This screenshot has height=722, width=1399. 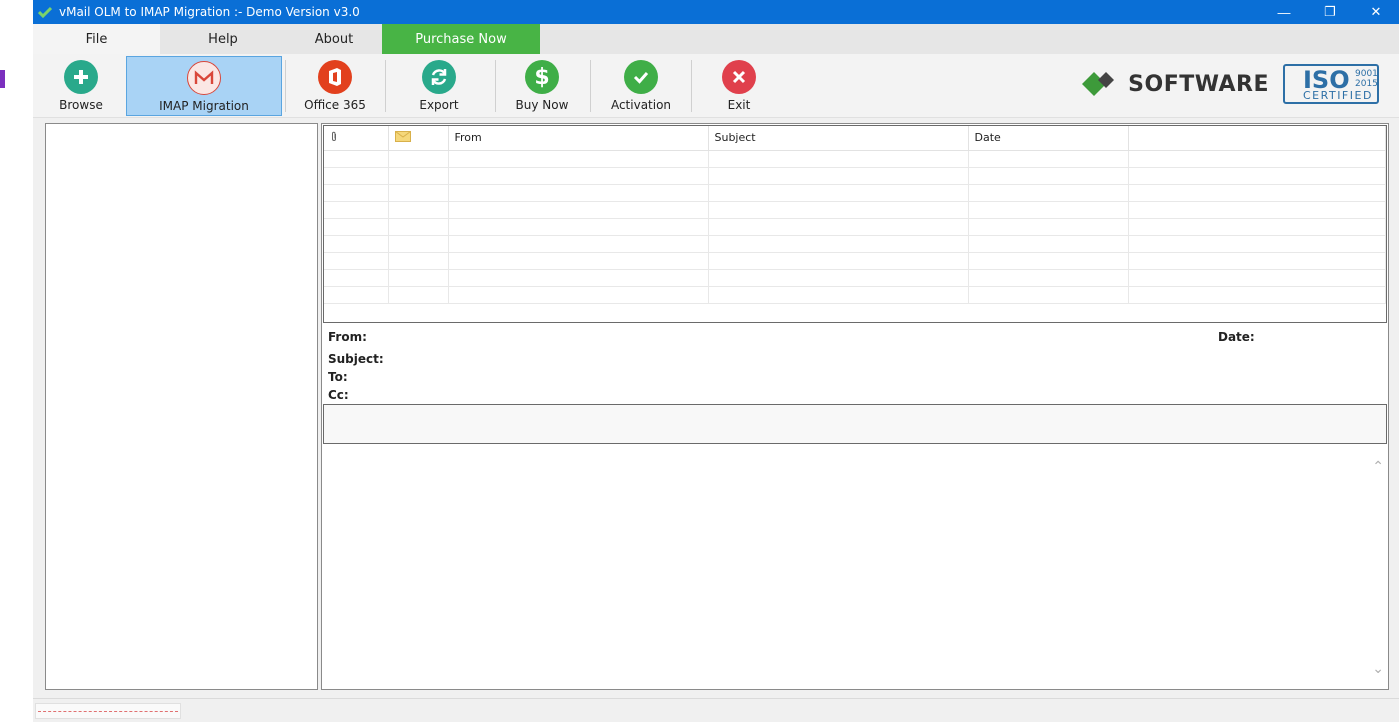 I want to click on imap-migration-button: IMAP Migration, so click(x=204, y=86).